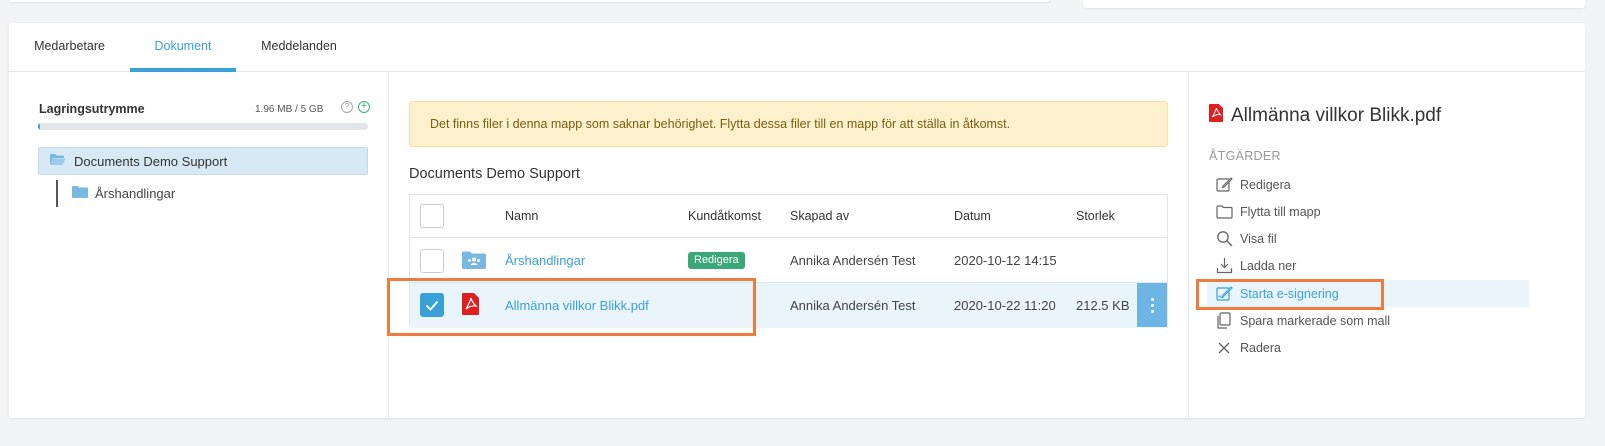 The width and height of the screenshot is (1605, 446). What do you see at coordinates (788, 216) in the screenshot?
I see `table-header: Namn Kundåtkomst Skapad av Datum Storlek` at bounding box center [788, 216].